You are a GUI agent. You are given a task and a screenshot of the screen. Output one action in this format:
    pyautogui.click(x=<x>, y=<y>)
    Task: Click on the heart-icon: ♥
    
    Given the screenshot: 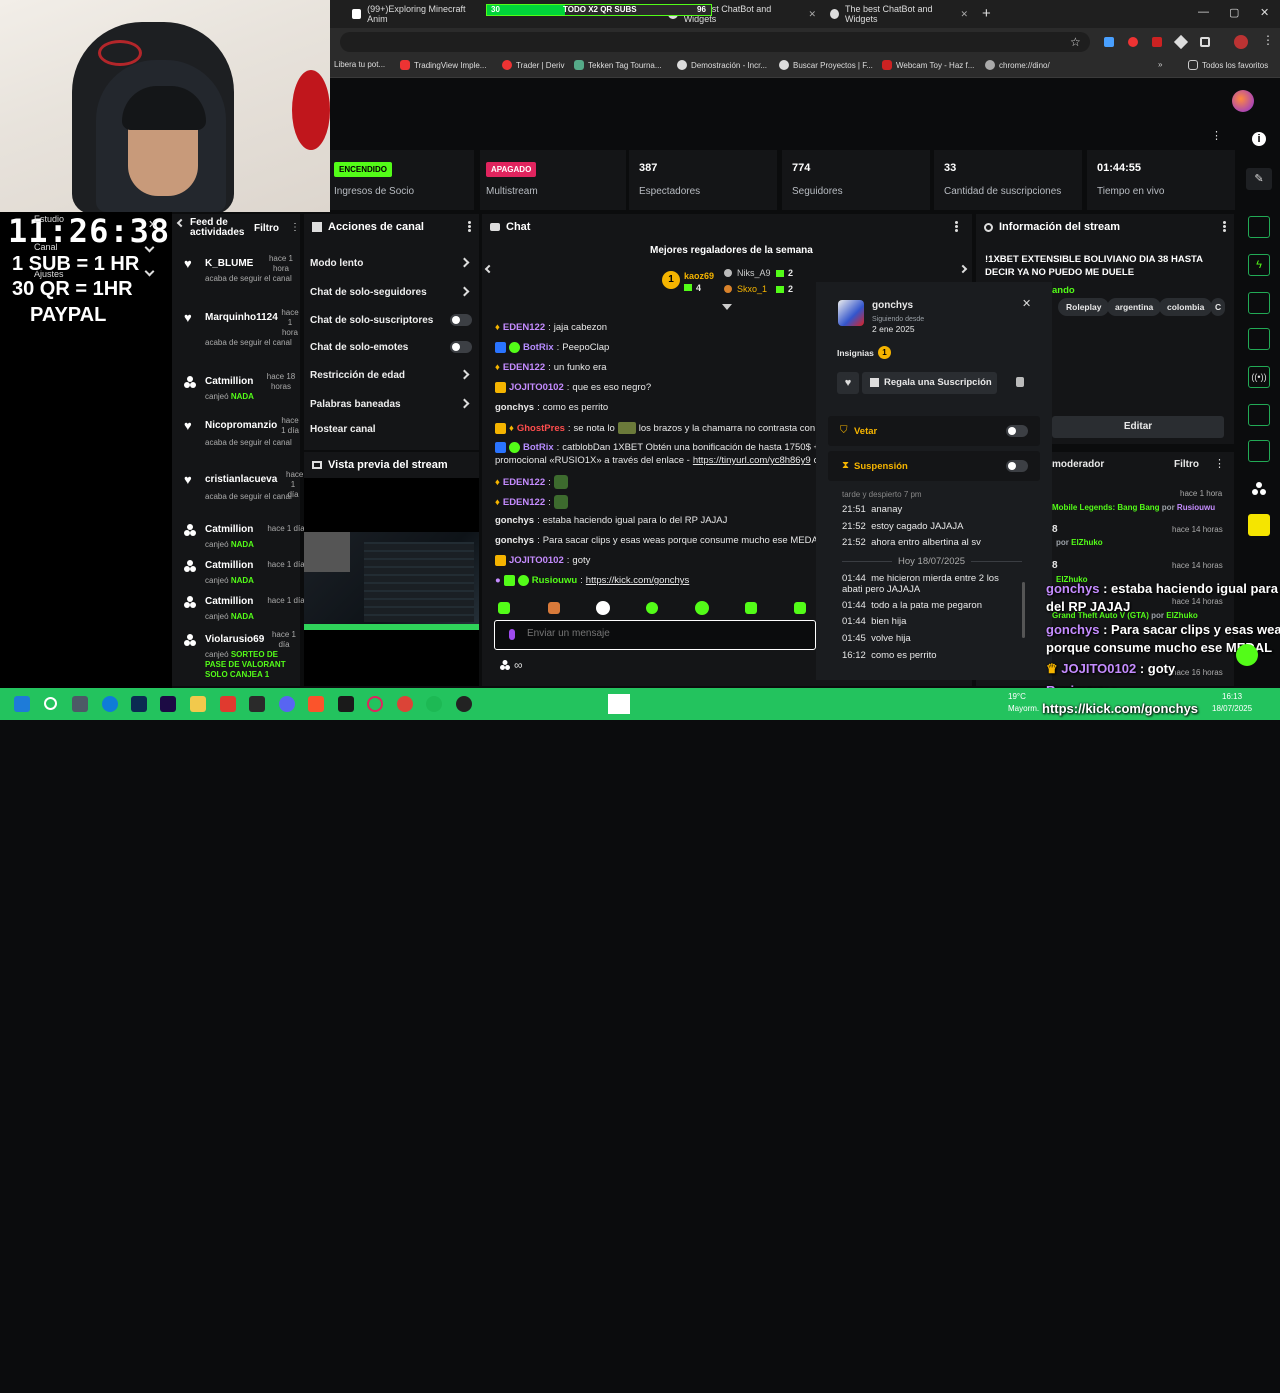 What is the action you would take?
    pyautogui.click(x=848, y=383)
    